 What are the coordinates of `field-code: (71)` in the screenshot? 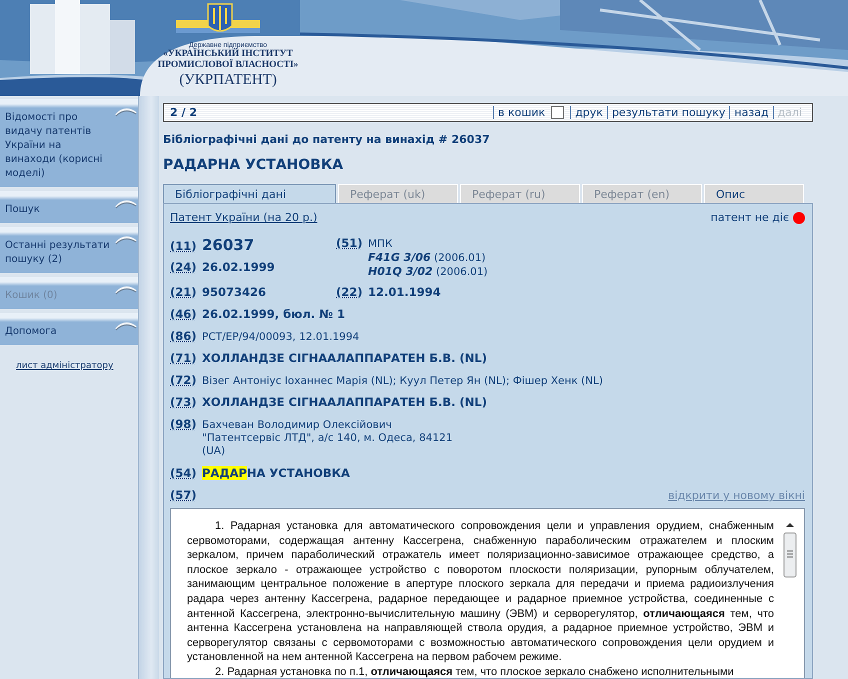 It's located at (185, 358).